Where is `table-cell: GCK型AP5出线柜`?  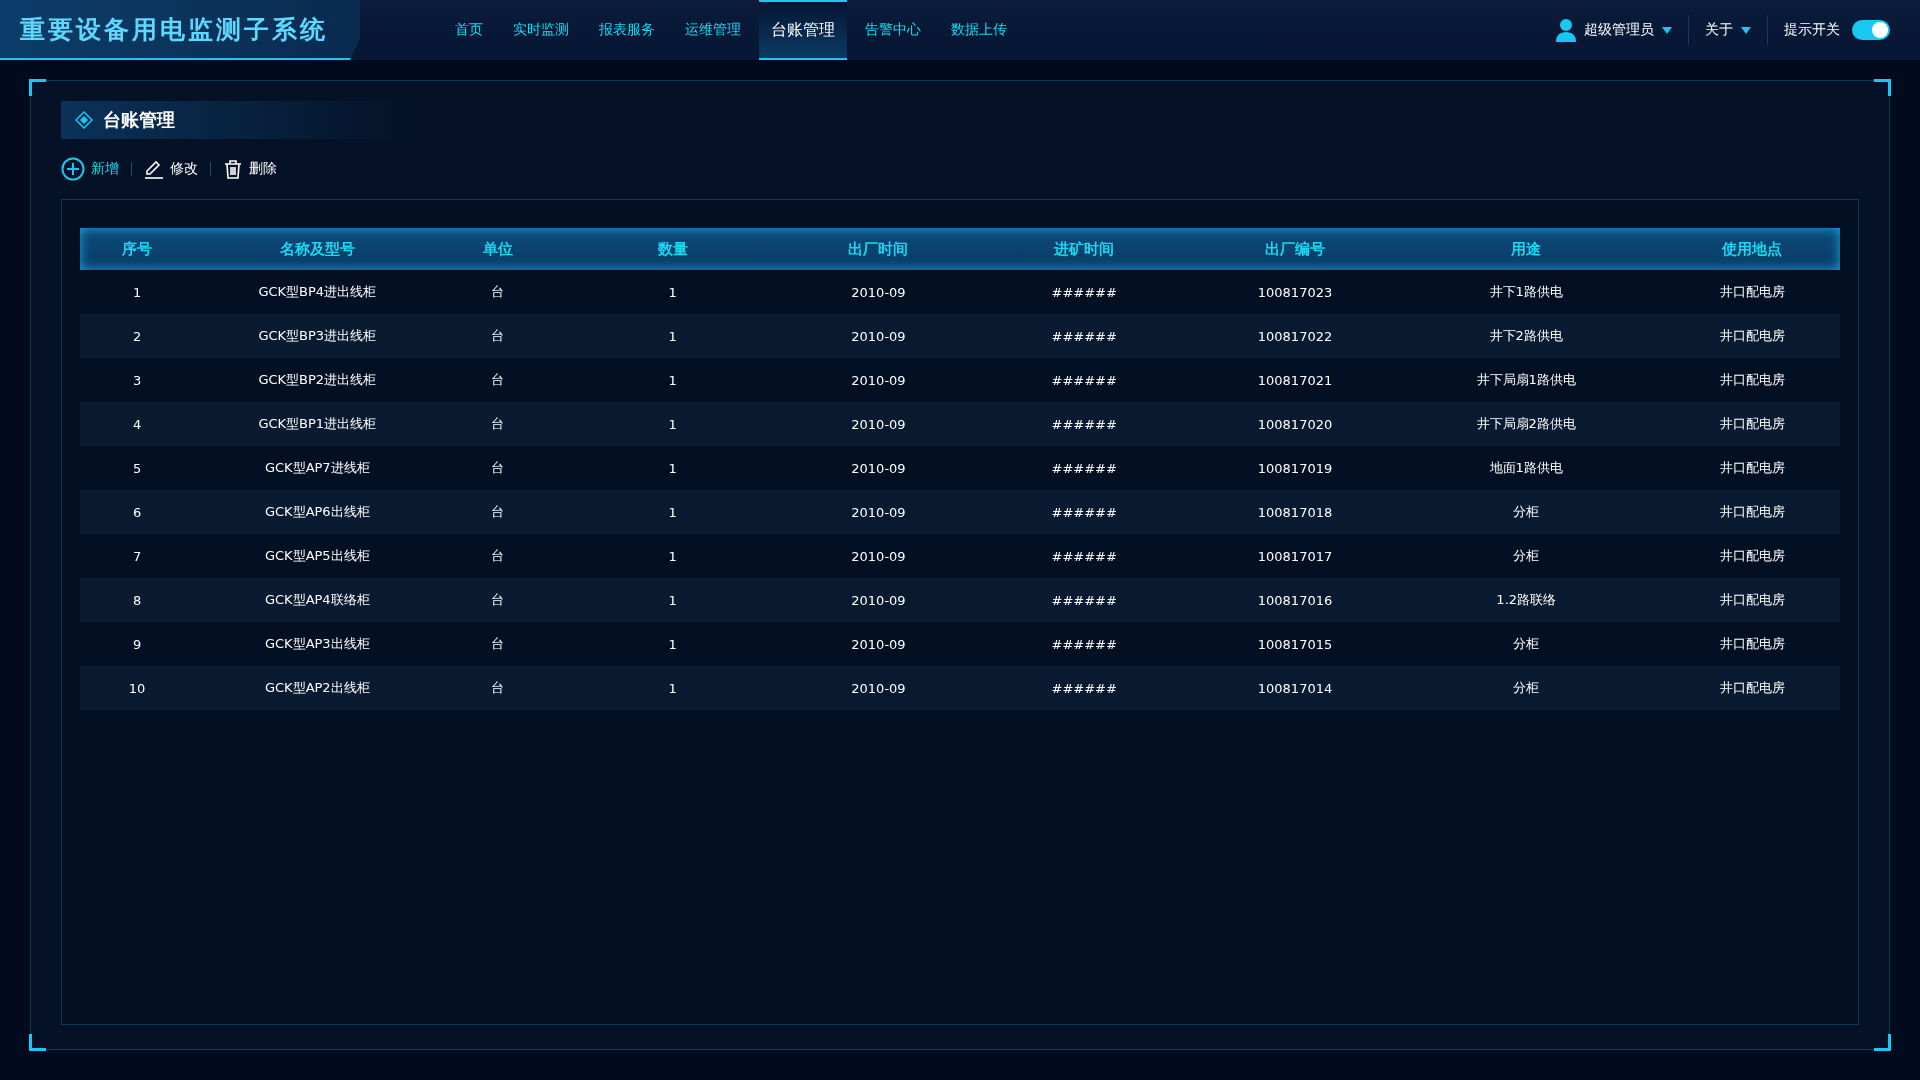 table-cell: GCK型AP5出线柜 is located at coordinates (317, 555).